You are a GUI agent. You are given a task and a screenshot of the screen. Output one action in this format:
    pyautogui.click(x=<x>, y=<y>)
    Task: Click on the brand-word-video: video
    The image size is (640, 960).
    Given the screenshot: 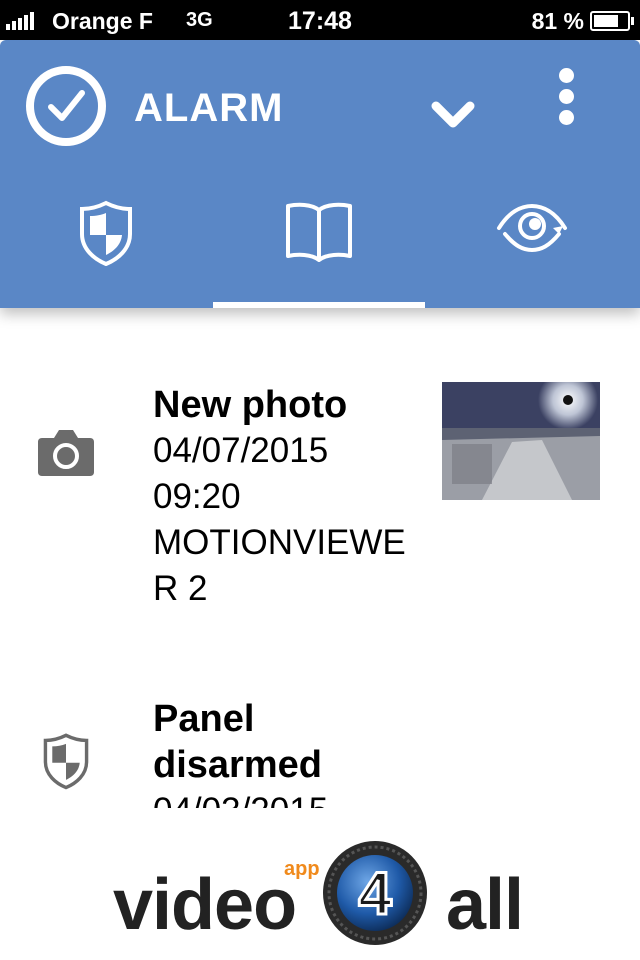 What is the action you would take?
    pyautogui.click(x=205, y=905)
    